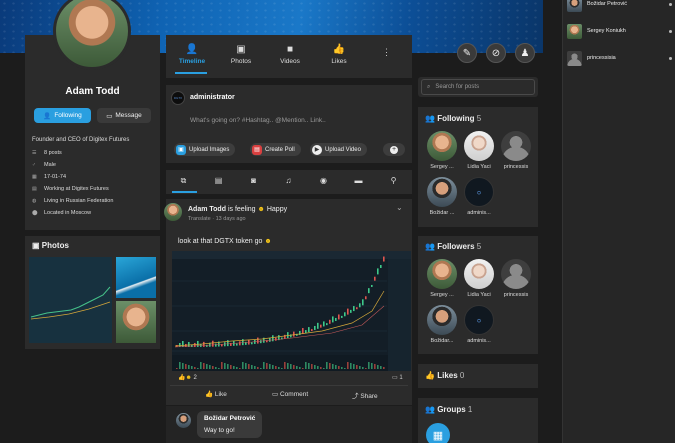 The image size is (675, 443). Describe the element at coordinates (124, 115) in the screenshot. I see `message-button: ▭ Message` at that location.